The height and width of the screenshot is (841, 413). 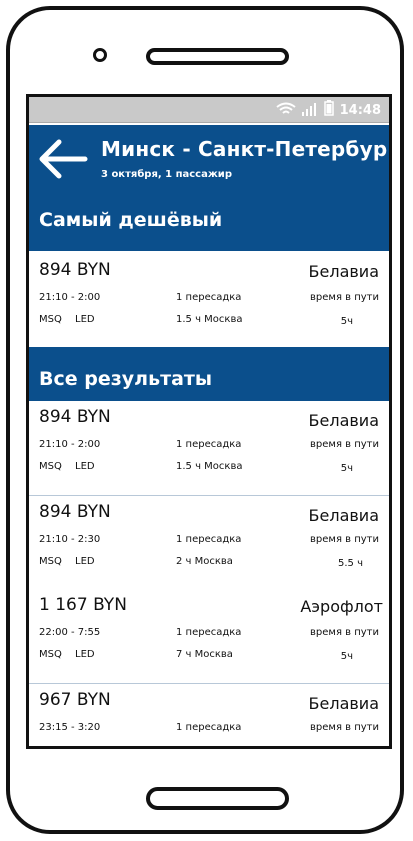 What do you see at coordinates (70, 632) in the screenshot?
I see `flight-times: 22:00 - 7:55` at bounding box center [70, 632].